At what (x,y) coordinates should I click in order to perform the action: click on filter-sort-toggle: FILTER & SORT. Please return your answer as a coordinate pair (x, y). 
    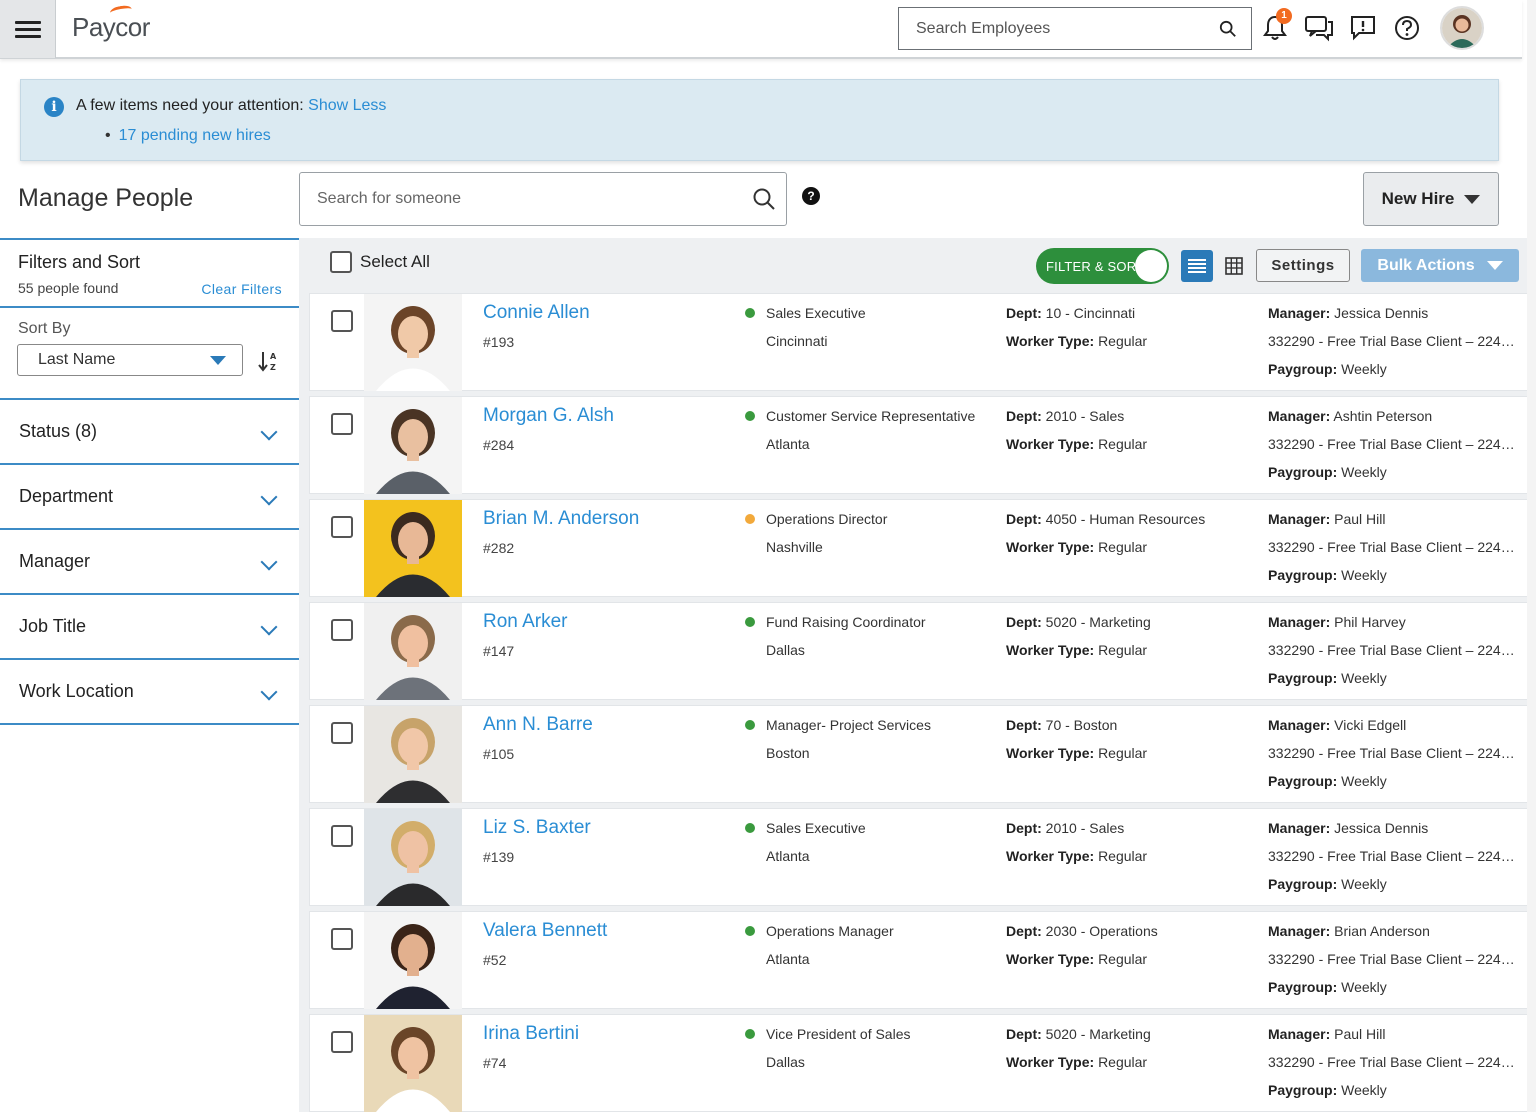
    Looking at the image, I should click on (1102, 266).